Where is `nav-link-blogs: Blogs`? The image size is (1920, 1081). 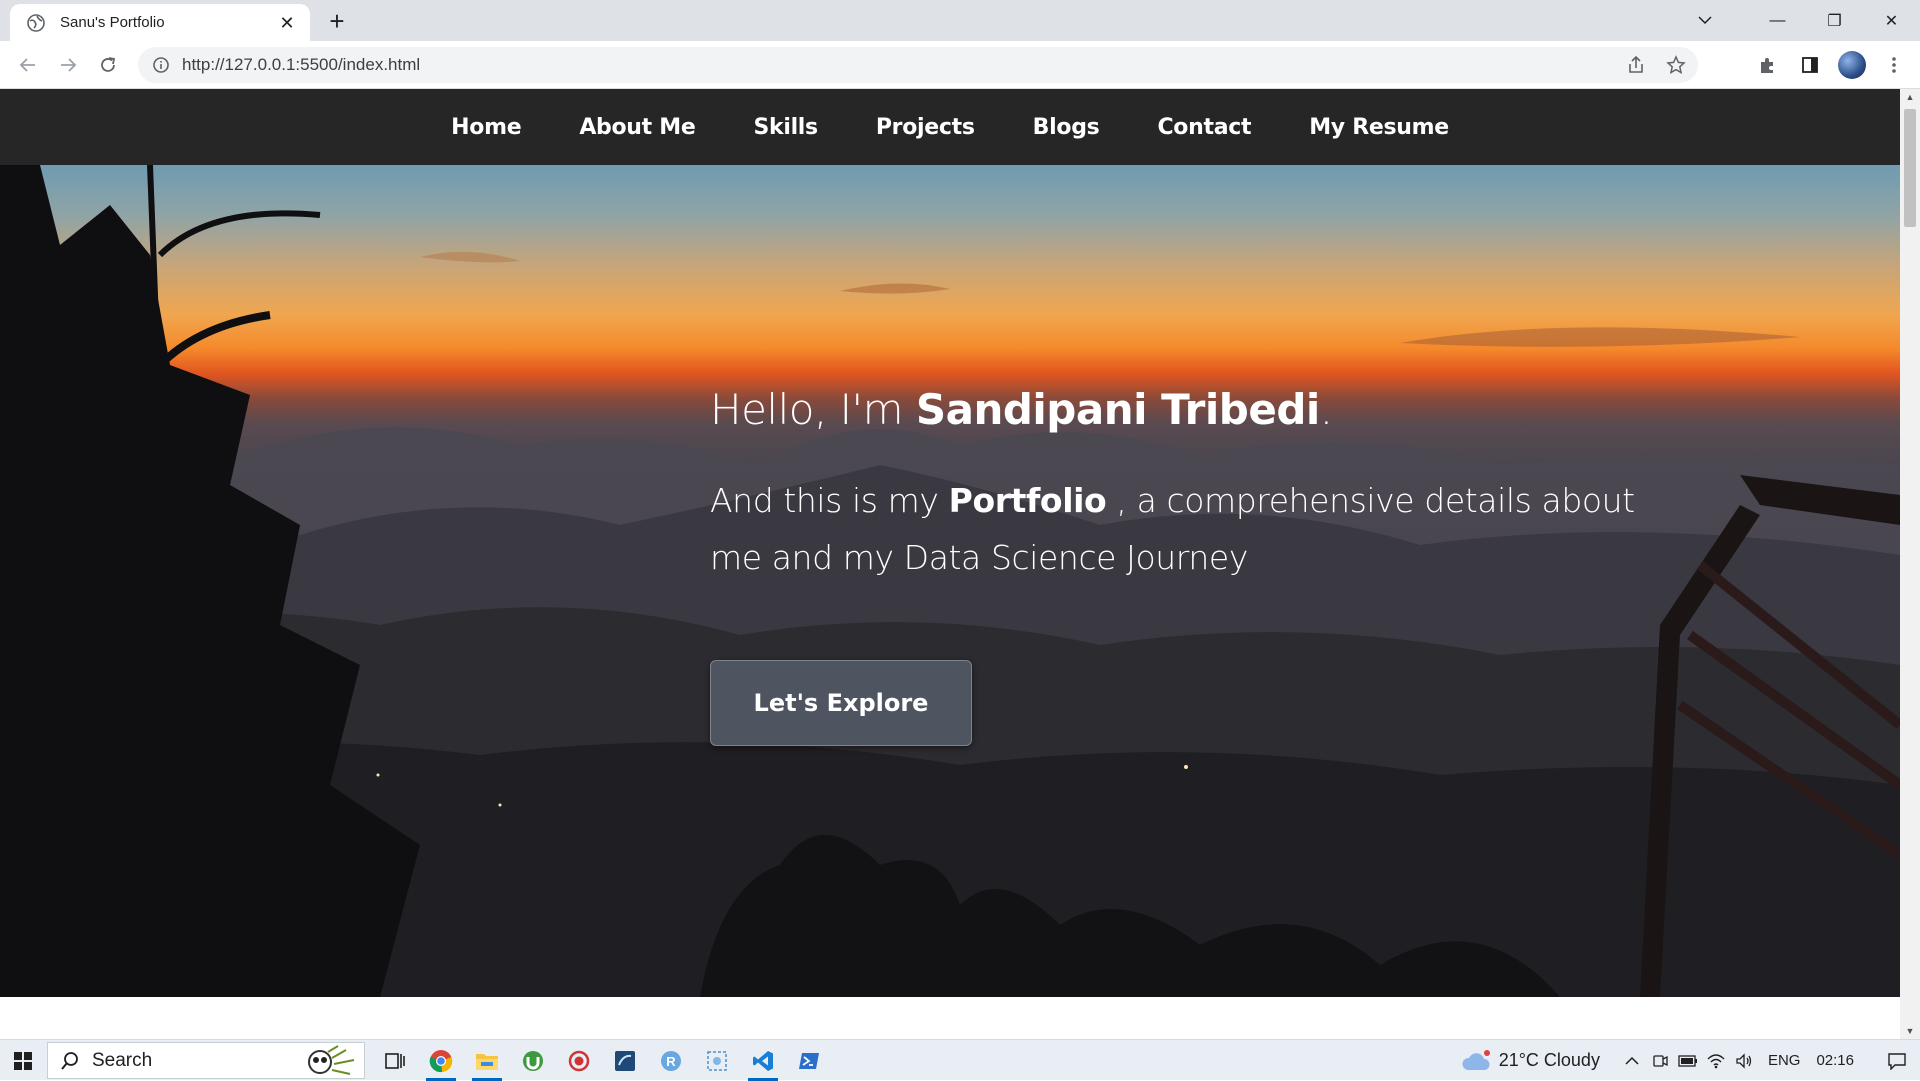 nav-link-blogs: Blogs is located at coordinates (1066, 127).